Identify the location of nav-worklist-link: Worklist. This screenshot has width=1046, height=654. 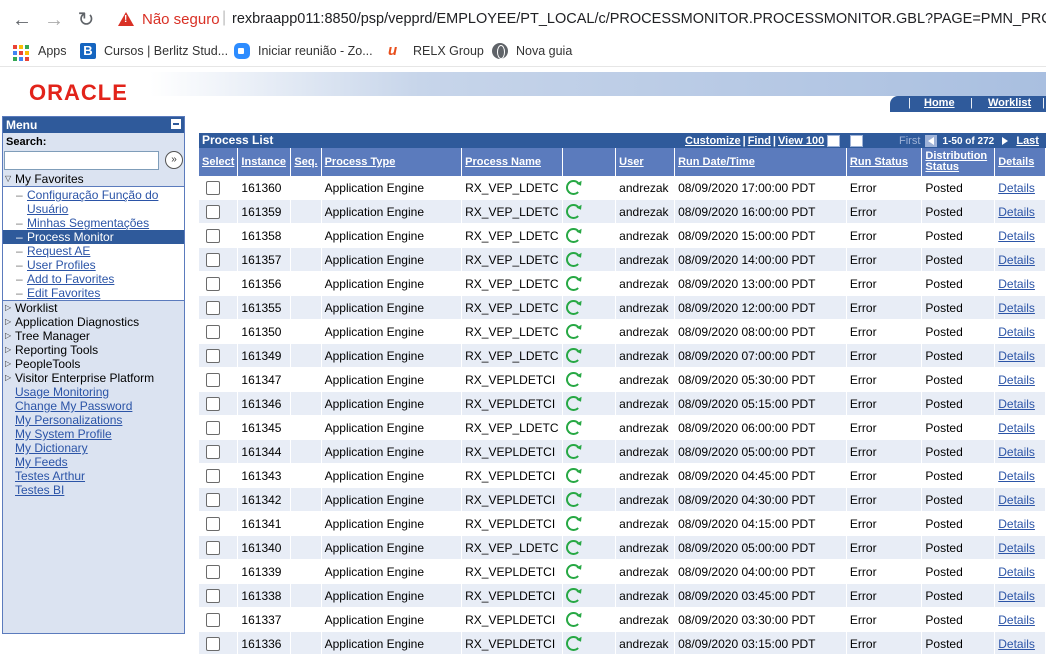
(1009, 103).